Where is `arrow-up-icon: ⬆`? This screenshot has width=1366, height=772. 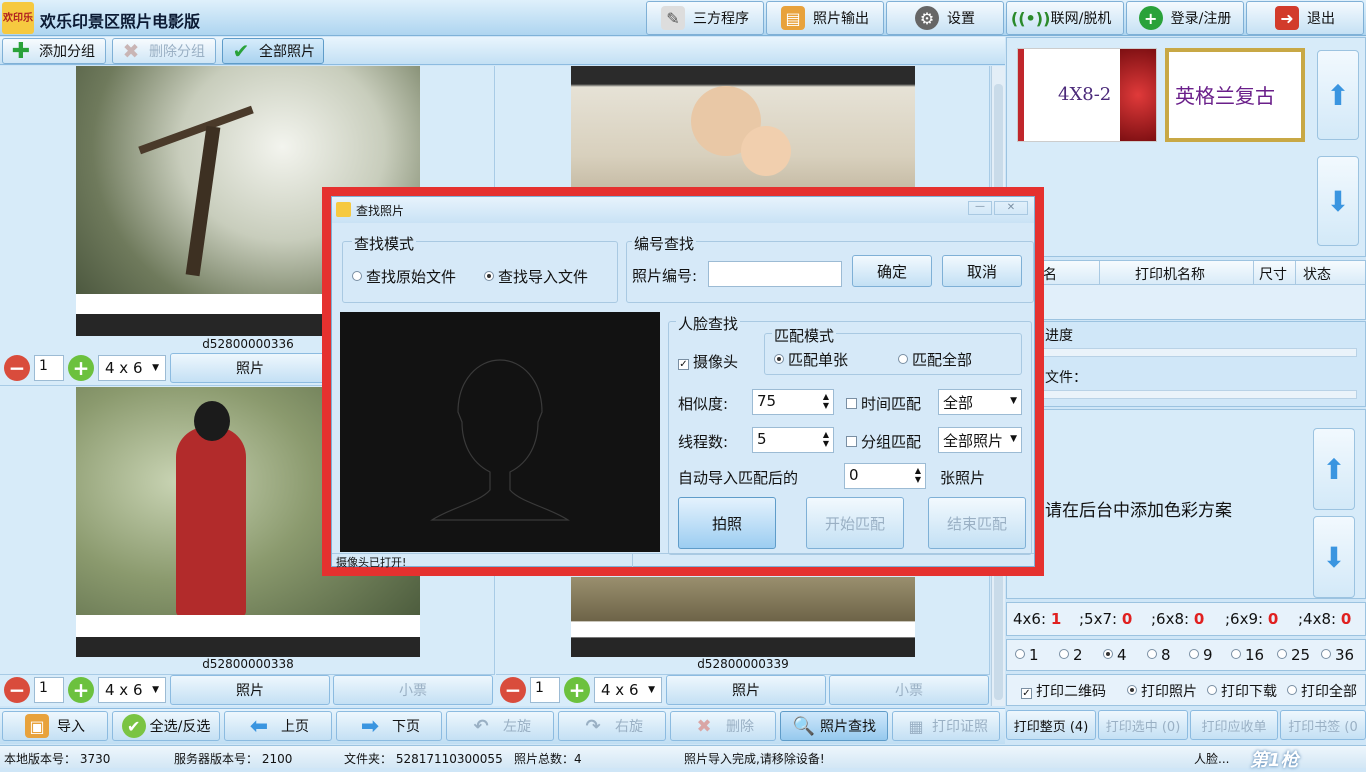 arrow-up-icon: ⬆ is located at coordinates (1338, 95).